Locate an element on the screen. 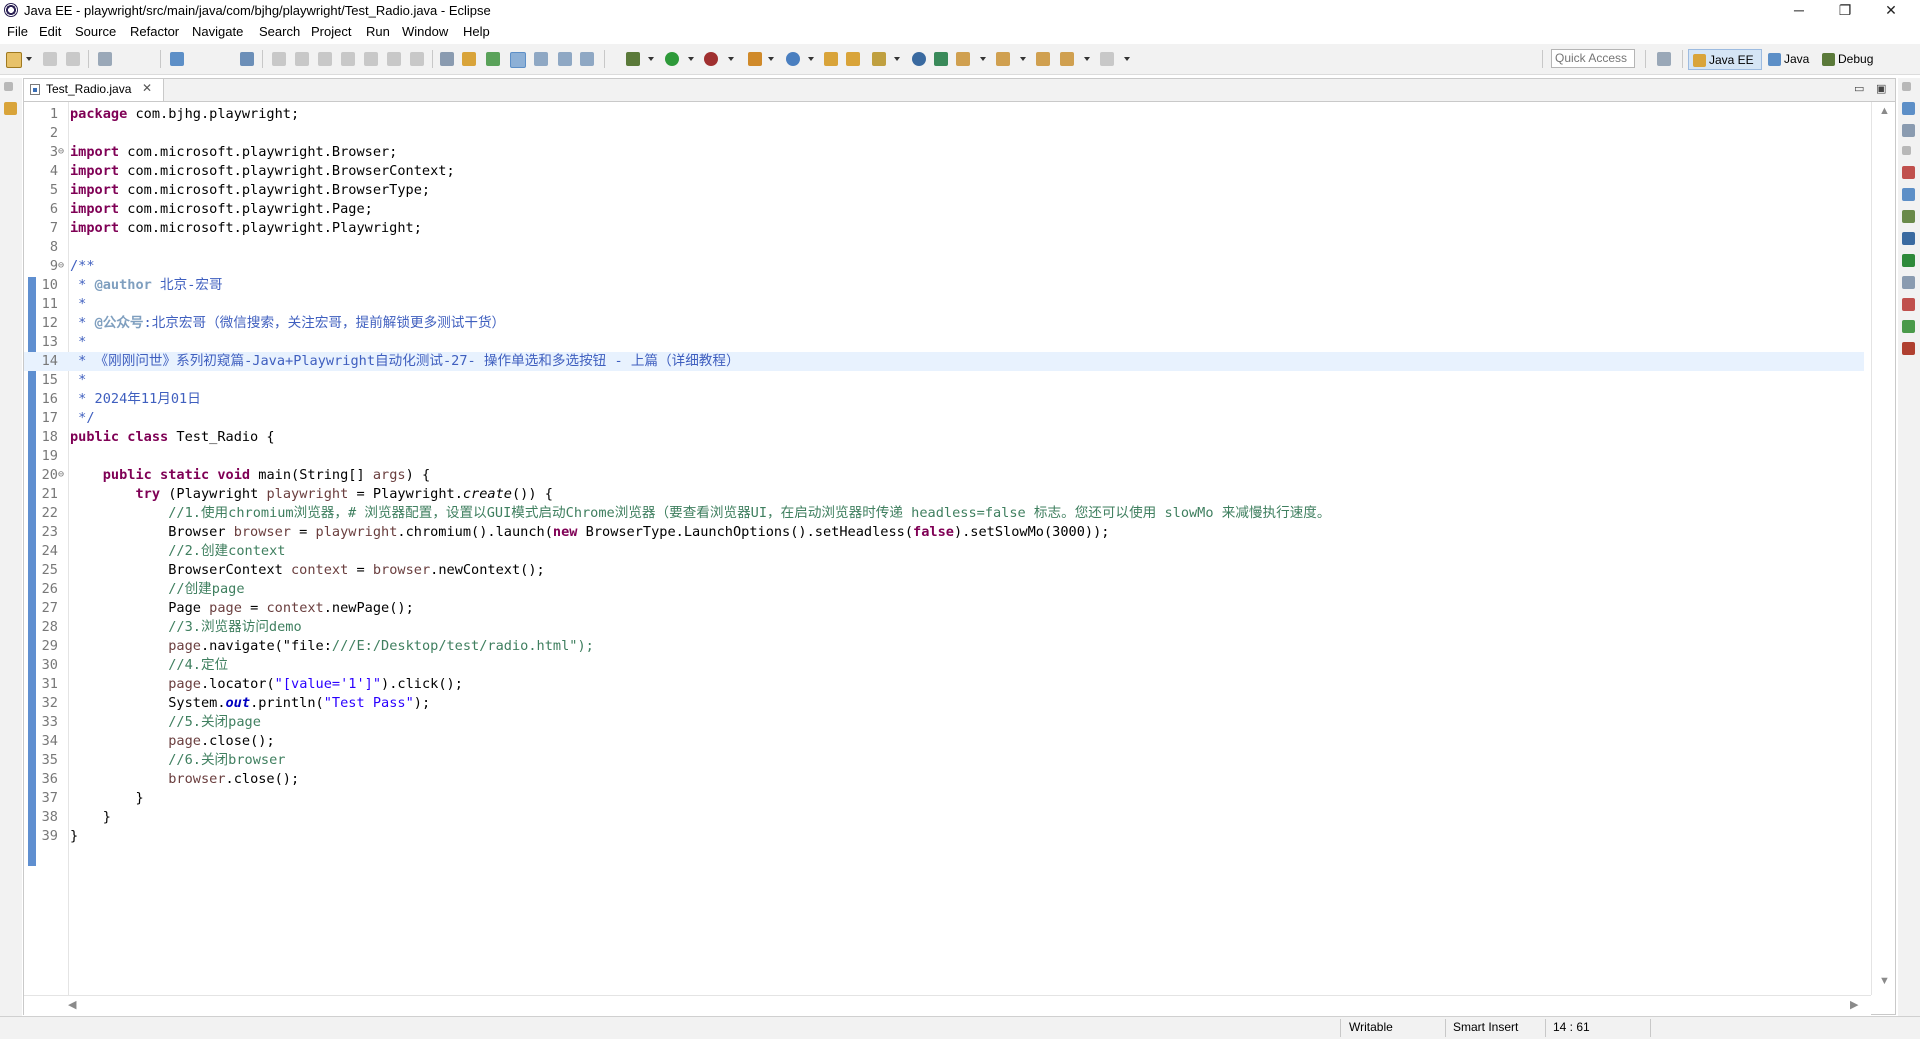 This screenshot has width=1920, height=1039. open-perspective-icon is located at coordinates (1664, 59).